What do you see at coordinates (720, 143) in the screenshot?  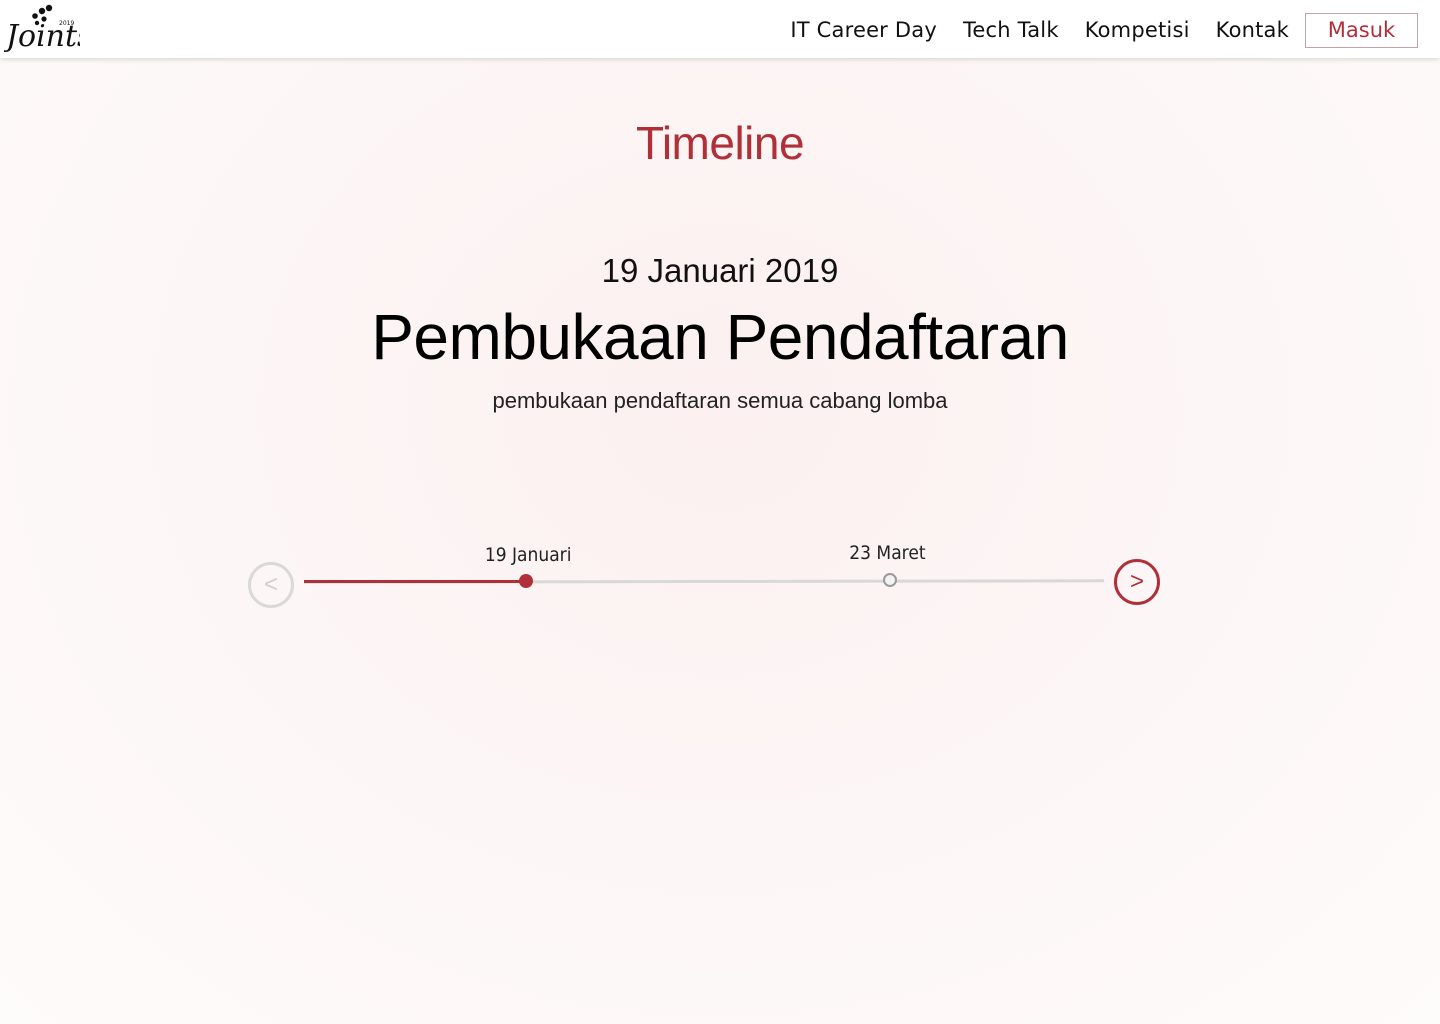 I see `section-title: Timeline` at bounding box center [720, 143].